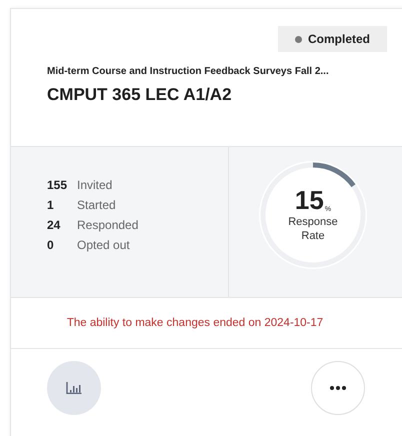  Describe the element at coordinates (313, 229) in the screenshot. I see `rate-label: Response Rate` at that location.